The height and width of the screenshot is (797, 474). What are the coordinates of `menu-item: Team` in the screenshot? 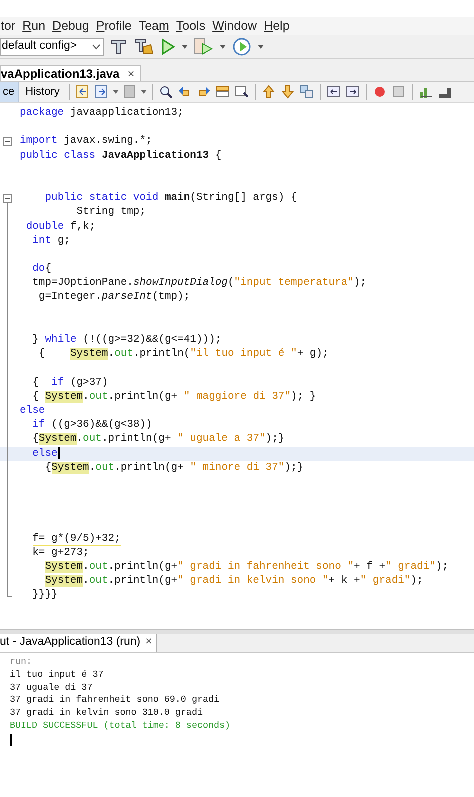 It's located at (154, 26).